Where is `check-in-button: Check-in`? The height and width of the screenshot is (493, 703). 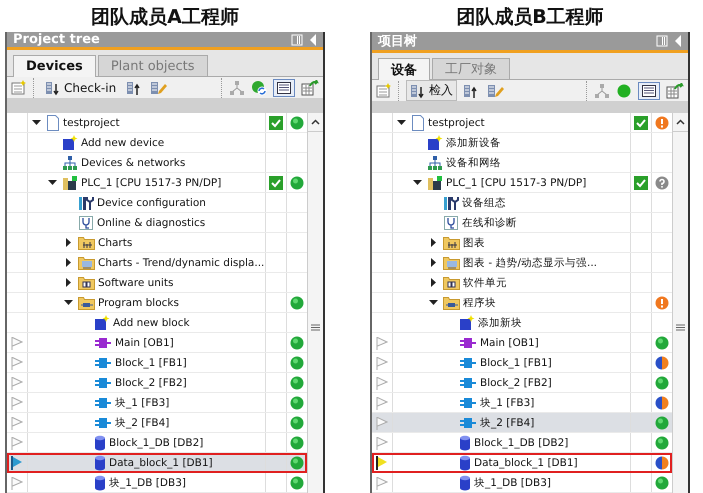
check-in-button: Check-in is located at coordinates (80, 88).